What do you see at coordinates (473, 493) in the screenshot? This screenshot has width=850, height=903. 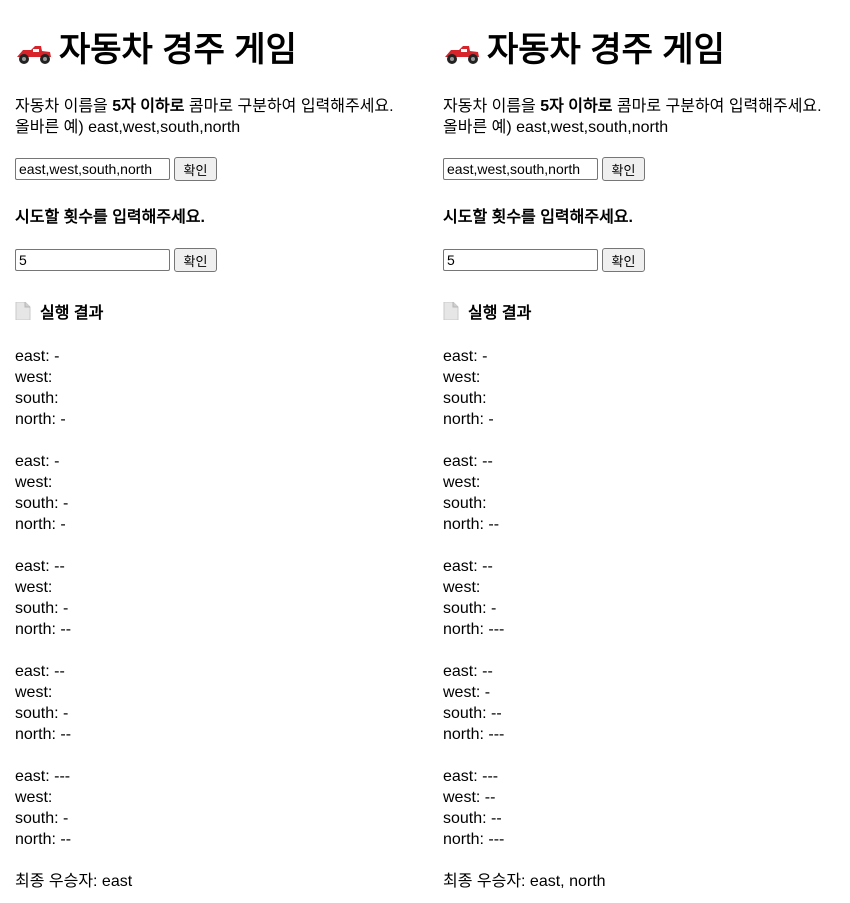 I see `round-result: east: -- west: south: north: --` at bounding box center [473, 493].